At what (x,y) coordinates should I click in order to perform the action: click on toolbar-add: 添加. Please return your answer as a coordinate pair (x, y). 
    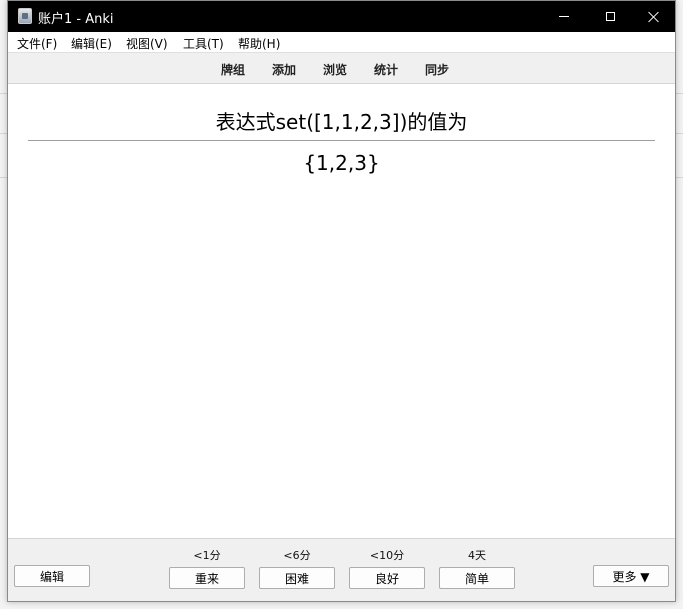
    Looking at the image, I should click on (284, 69).